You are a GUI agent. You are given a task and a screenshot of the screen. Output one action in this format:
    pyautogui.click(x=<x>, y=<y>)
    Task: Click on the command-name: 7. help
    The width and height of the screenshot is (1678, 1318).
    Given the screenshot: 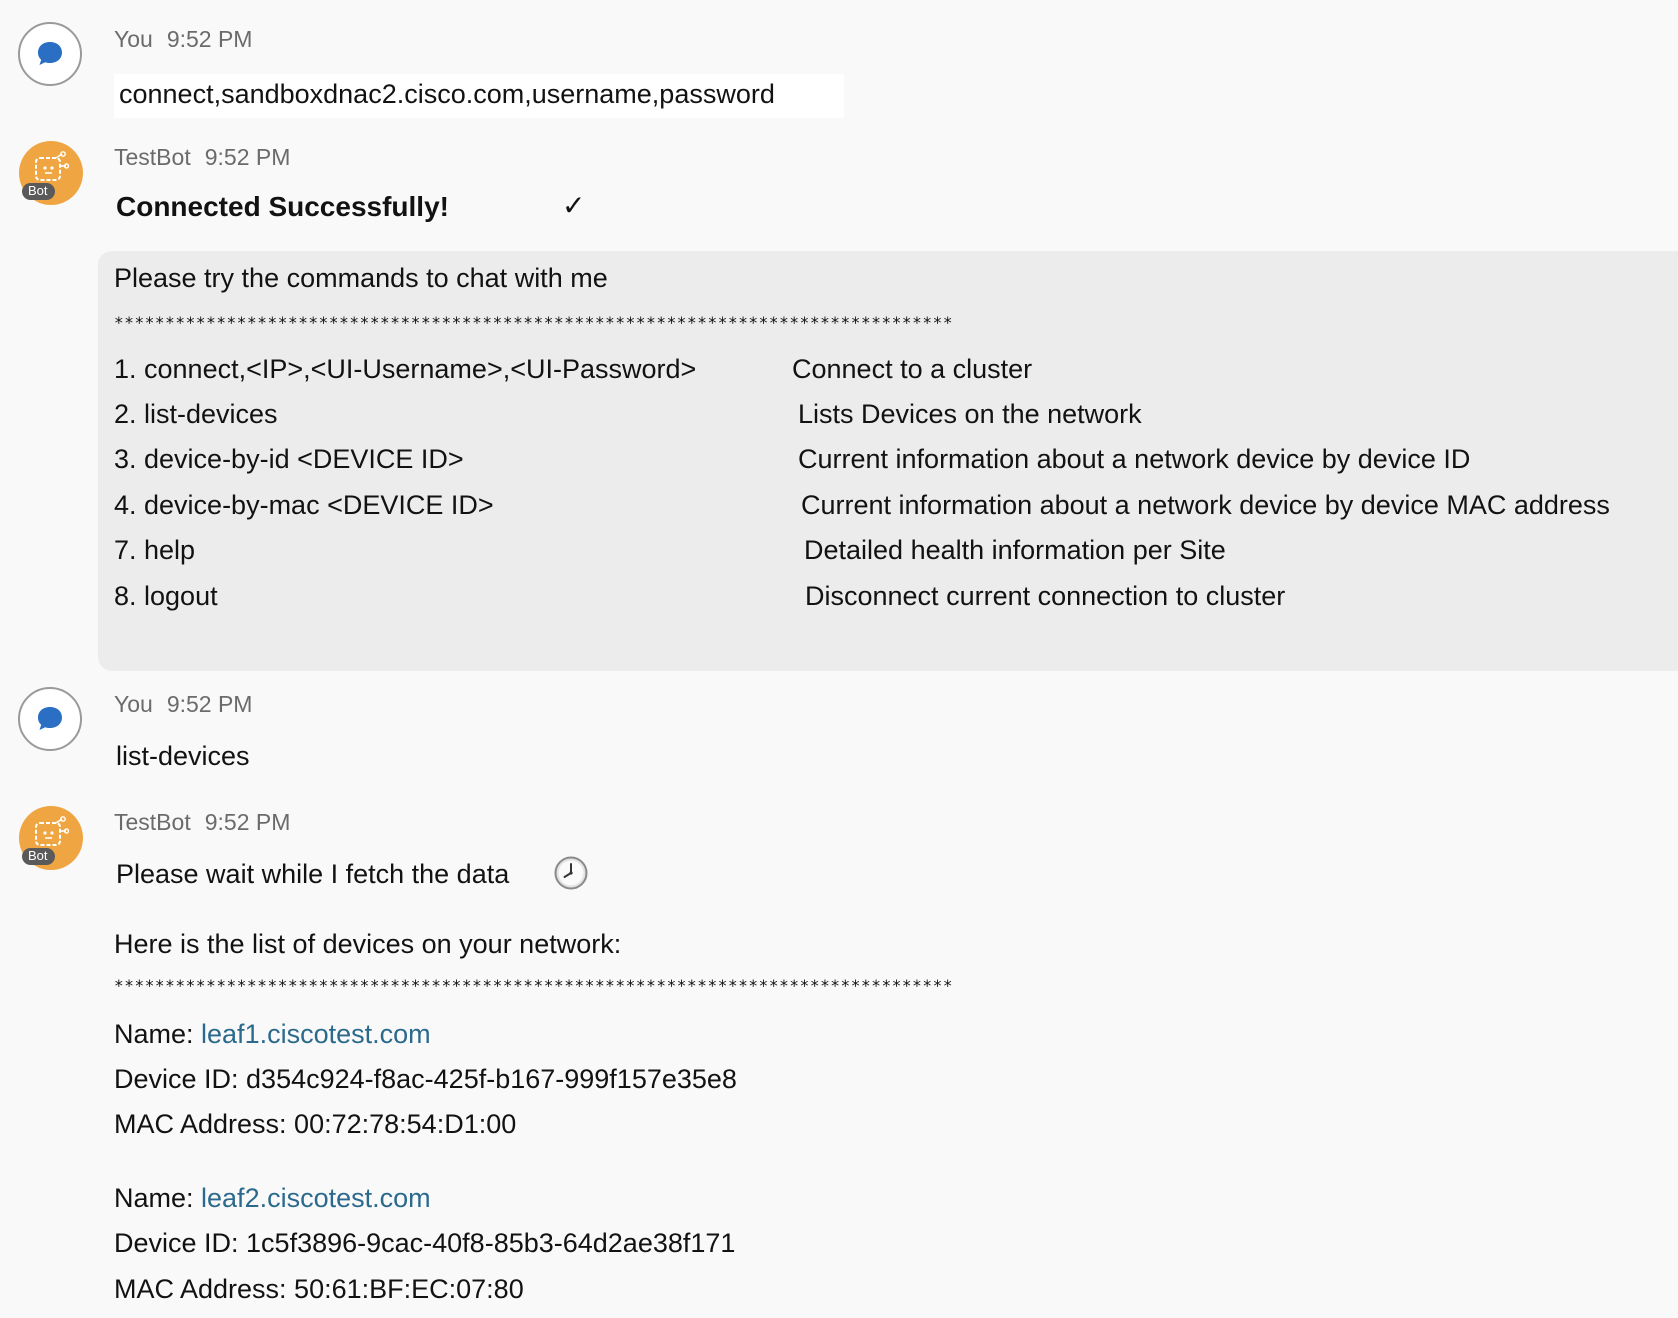 What is the action you would take?
    pyautogui.click(x=155, y=550)
    